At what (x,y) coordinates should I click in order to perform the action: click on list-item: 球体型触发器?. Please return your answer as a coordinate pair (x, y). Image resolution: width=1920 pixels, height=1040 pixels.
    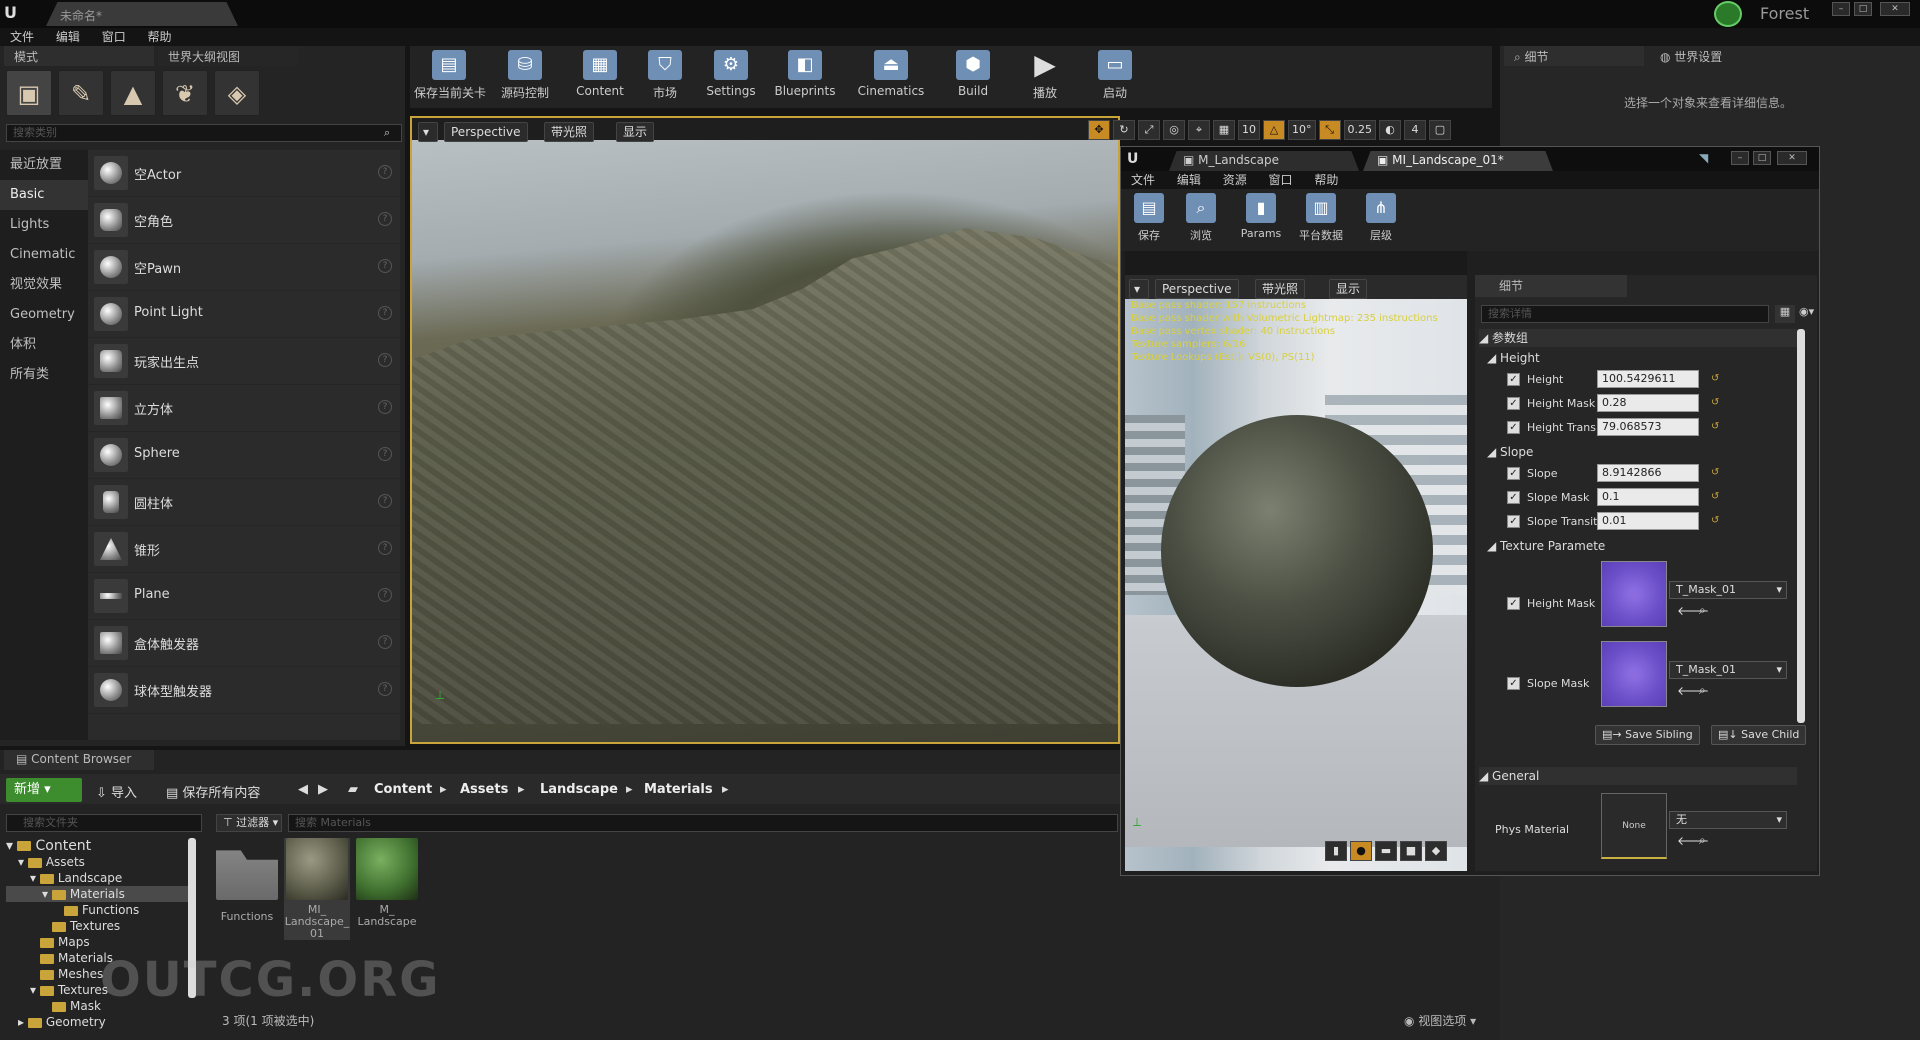
    Looking at the image, I should click on (244, 690).